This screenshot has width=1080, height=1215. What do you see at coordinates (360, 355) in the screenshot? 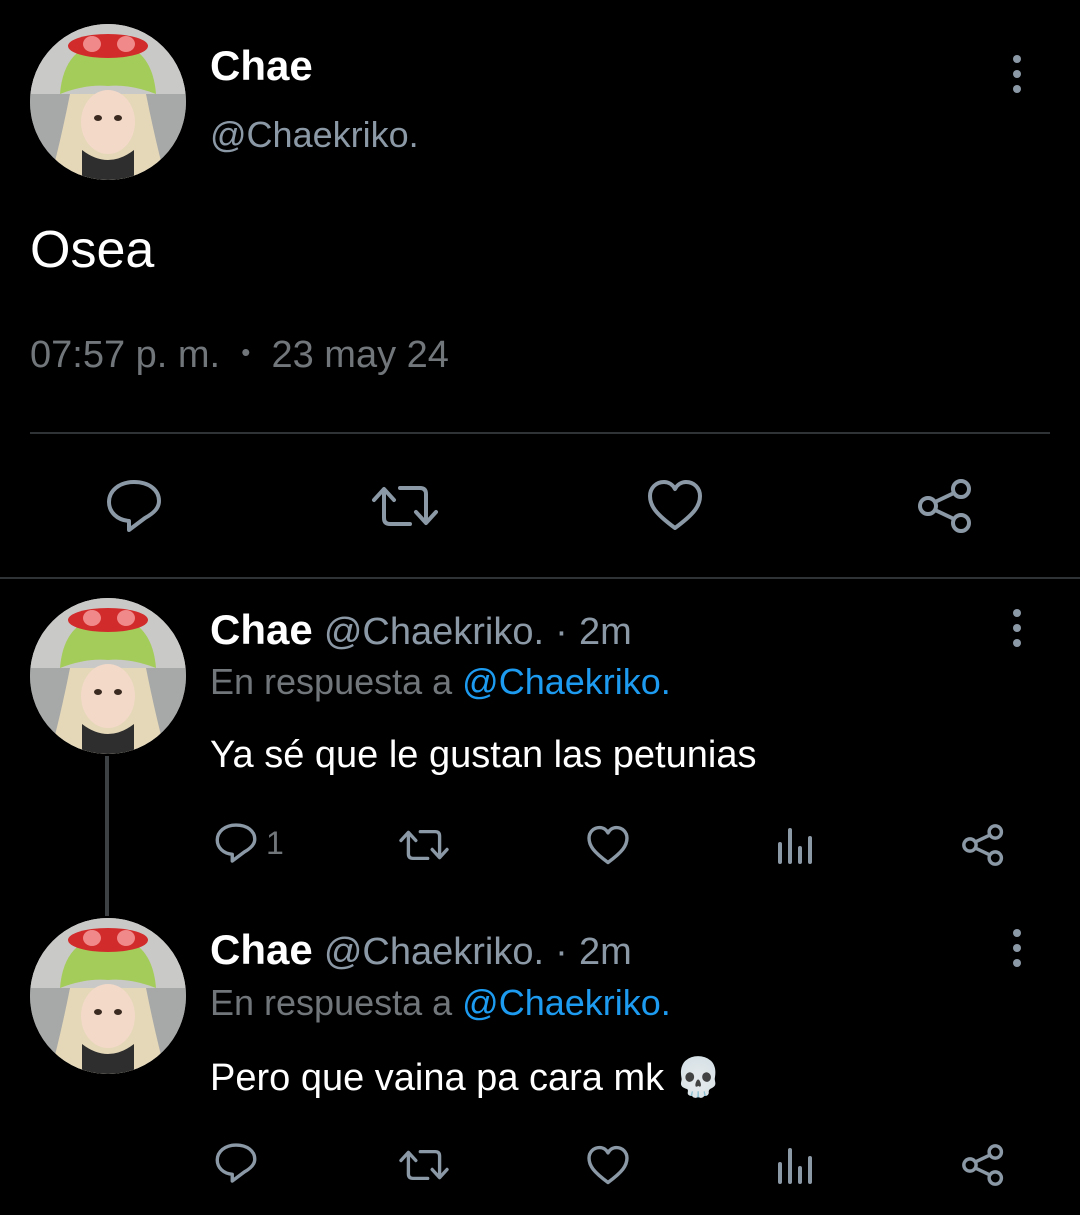
I see `tweet-date: 23 may 24` at bounding box center [360, 355].